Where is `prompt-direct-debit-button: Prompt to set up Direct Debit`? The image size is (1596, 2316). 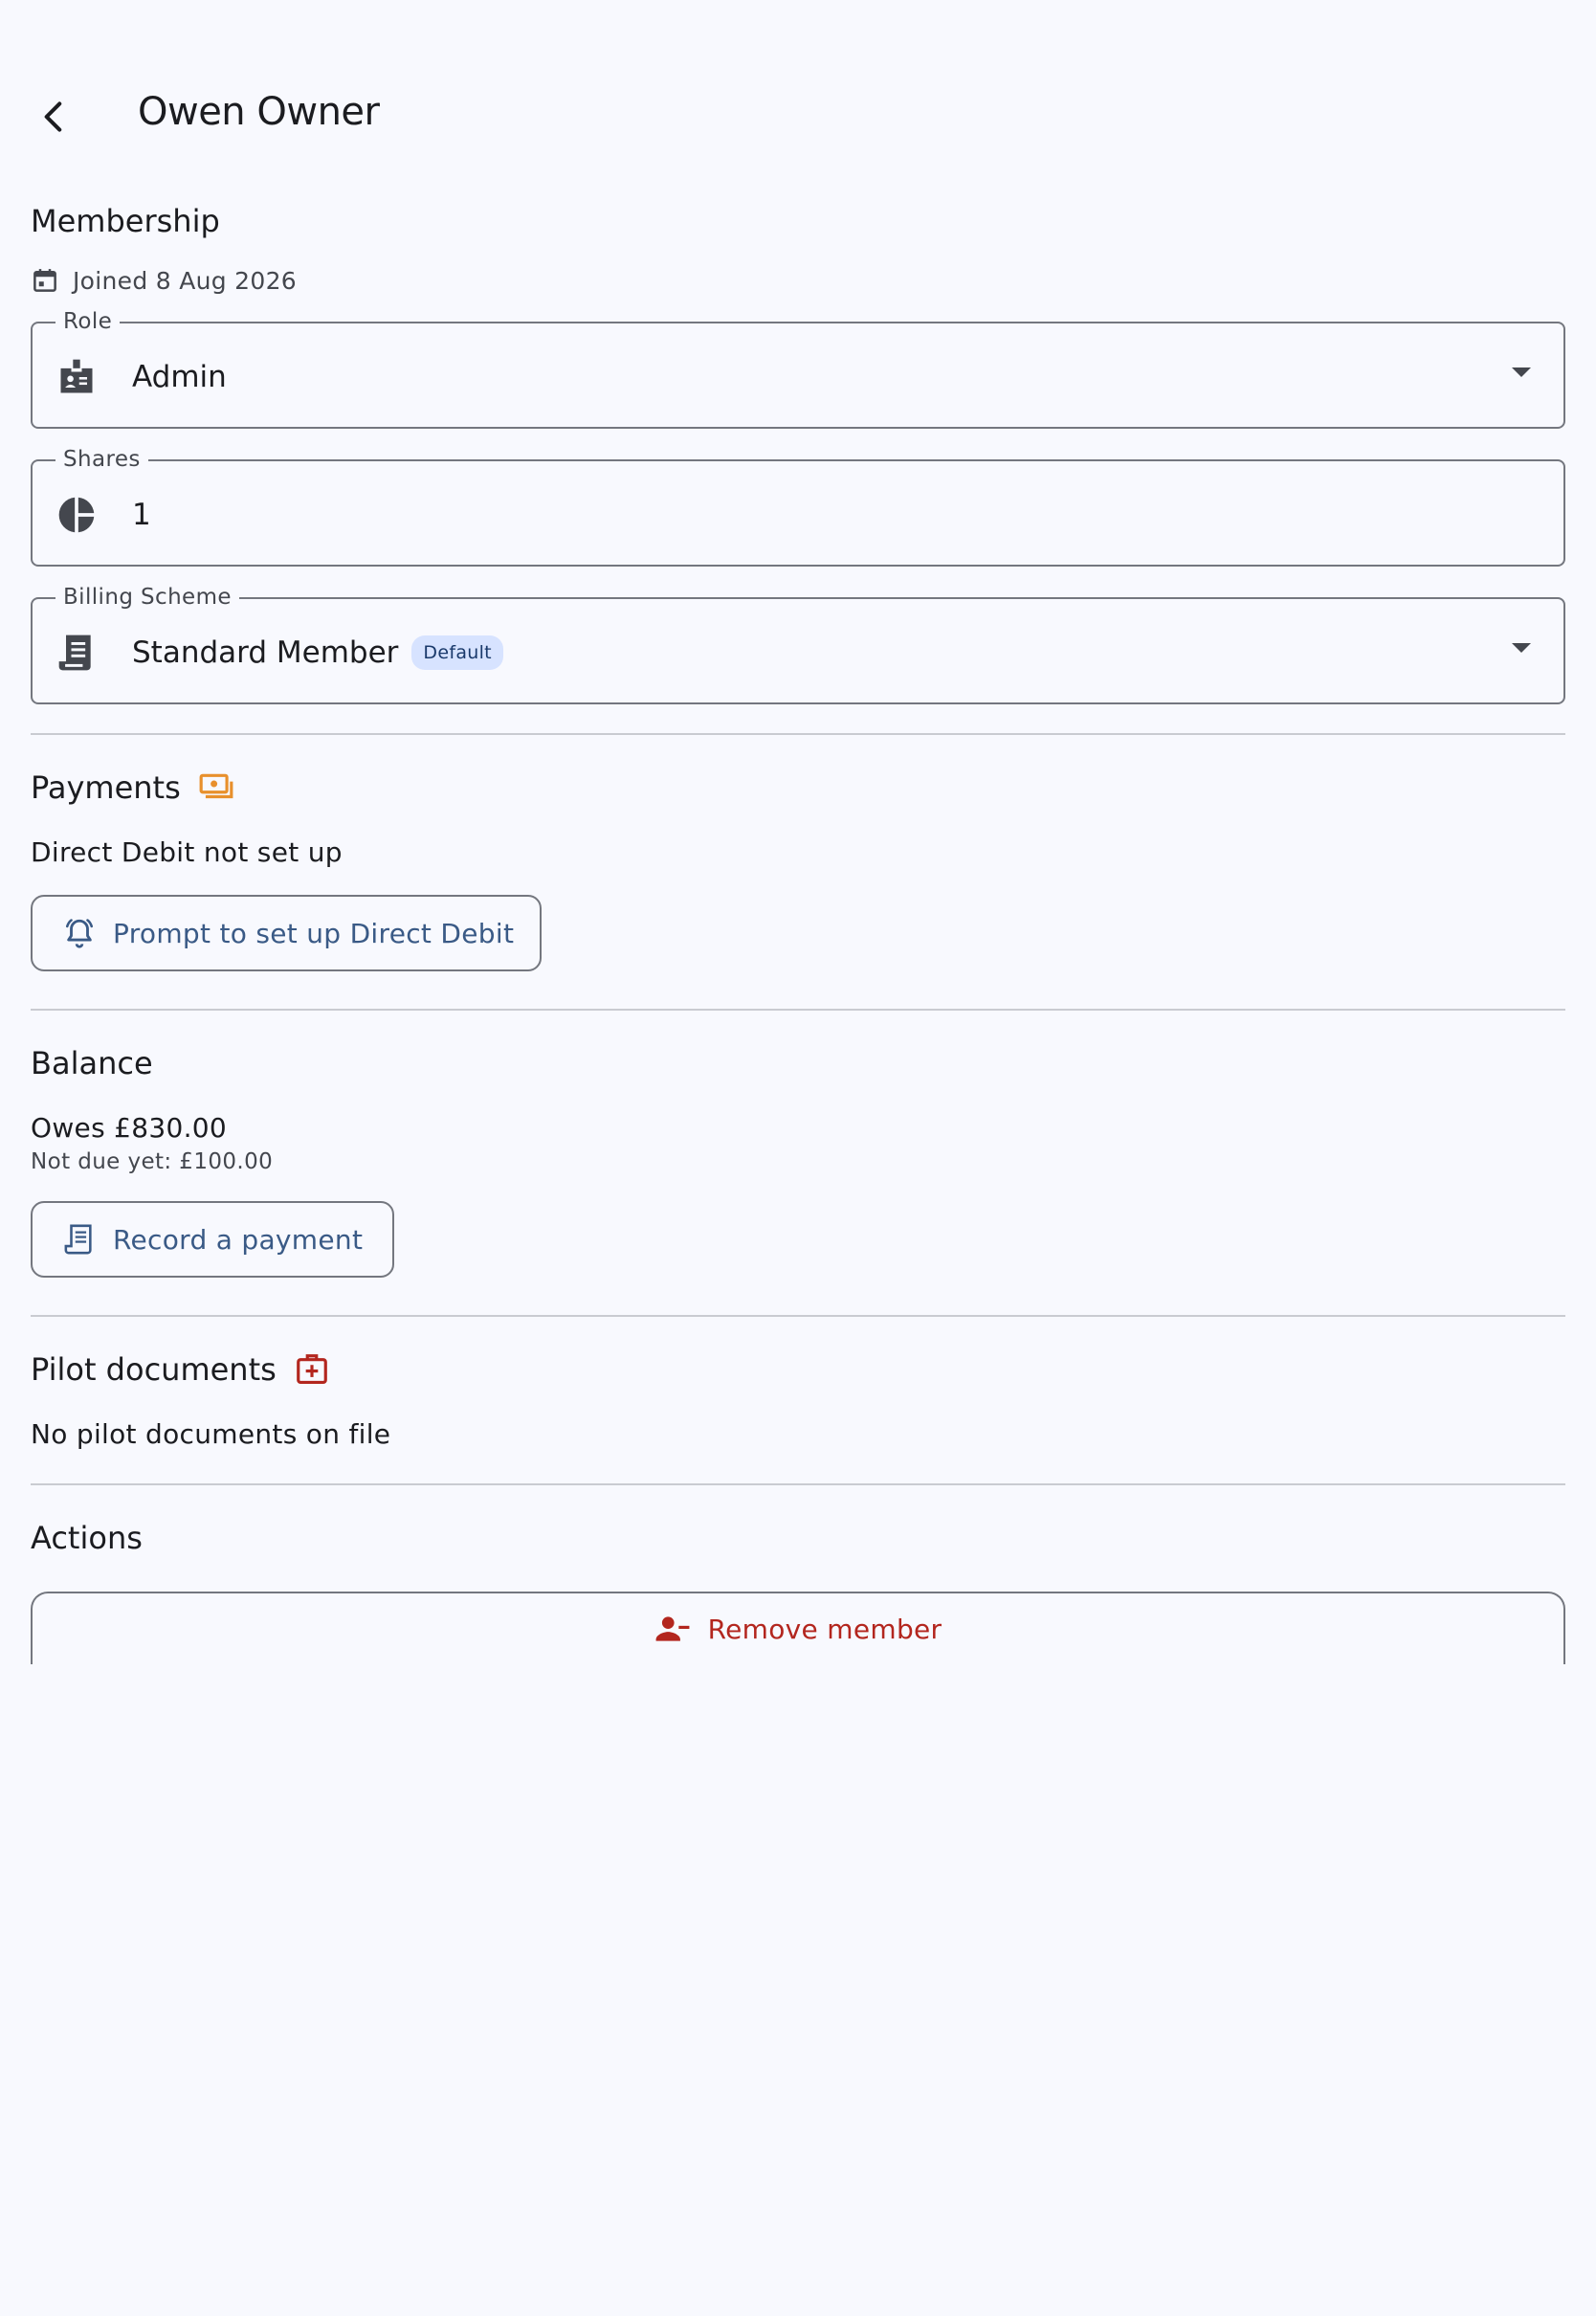
prompt-direct-debit-button: Prompt to set up Direct Debit is located at coordinates (286, 933).